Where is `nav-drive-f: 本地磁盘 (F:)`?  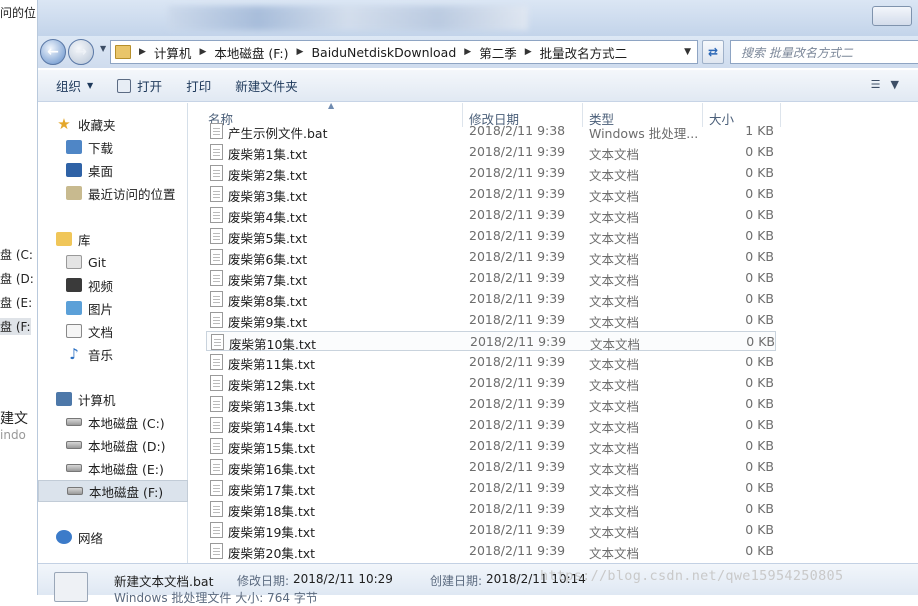 nav-drive-f: 本地磁盘 (F:) is located at coordinates (113, 491).